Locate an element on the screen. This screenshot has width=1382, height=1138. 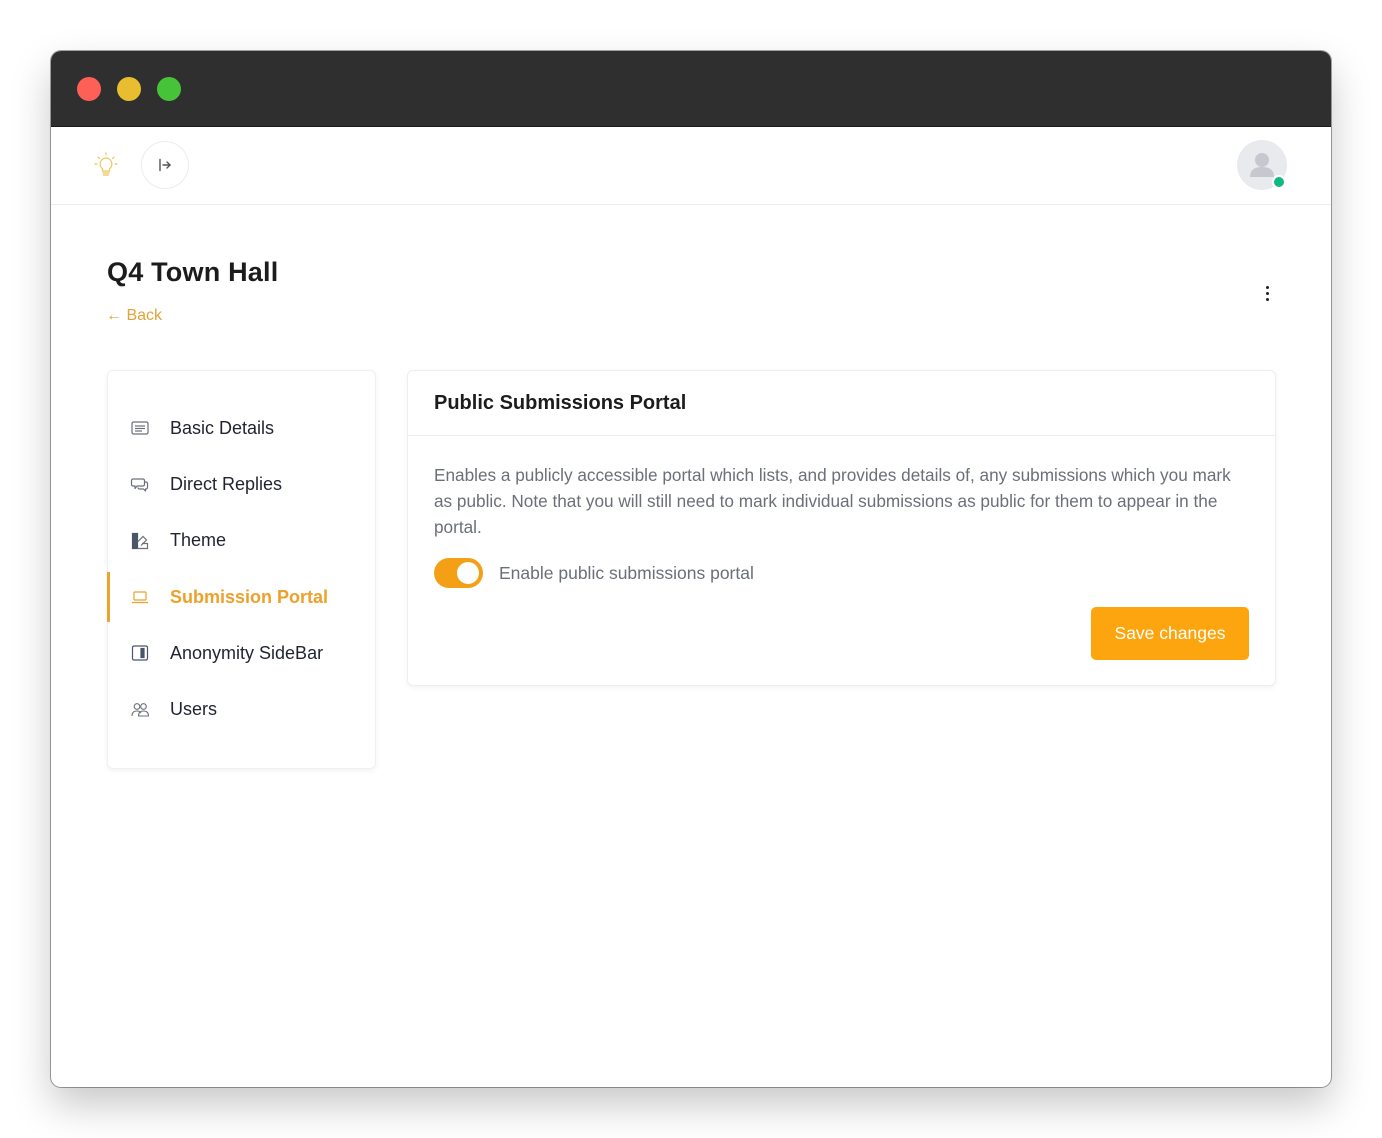
window-titlebar is located at coordinates (691, 89).